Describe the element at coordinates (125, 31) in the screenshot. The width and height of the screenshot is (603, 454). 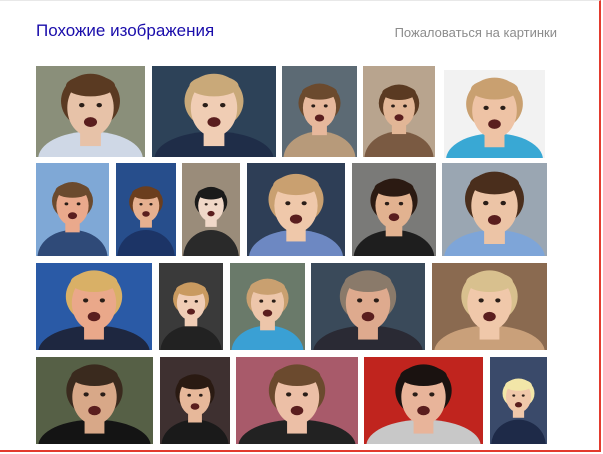
I see `similar-images-title: Похожие изображения` at that location.